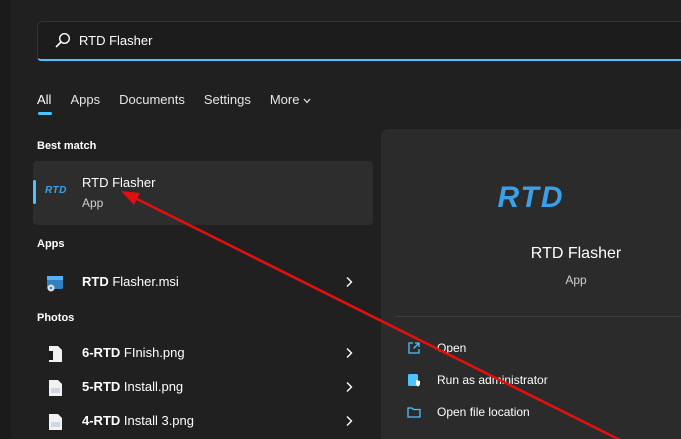  I want to click on folder-icon, so click(414, 412).